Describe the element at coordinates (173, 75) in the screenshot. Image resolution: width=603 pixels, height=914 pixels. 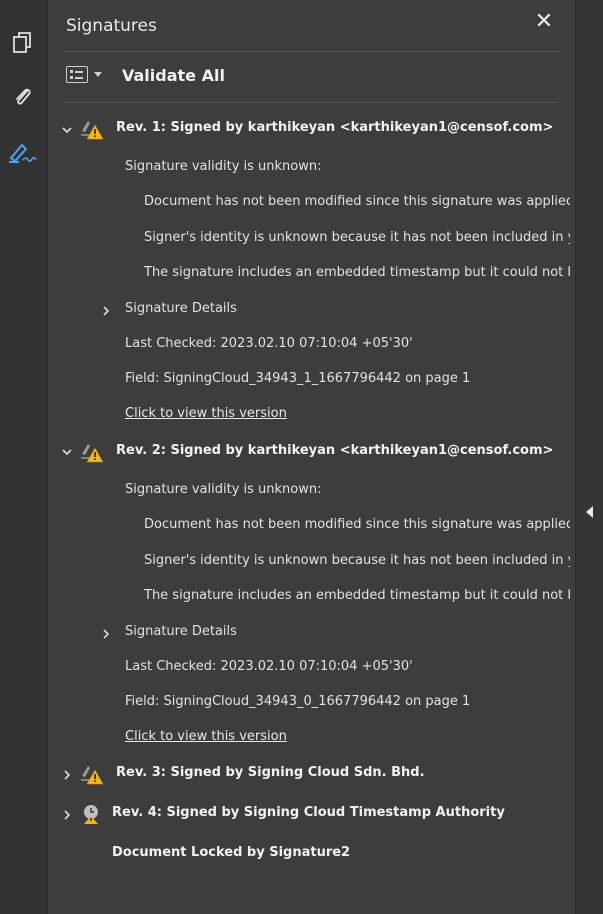
I see `validate-all-button: Validate All` at that location.